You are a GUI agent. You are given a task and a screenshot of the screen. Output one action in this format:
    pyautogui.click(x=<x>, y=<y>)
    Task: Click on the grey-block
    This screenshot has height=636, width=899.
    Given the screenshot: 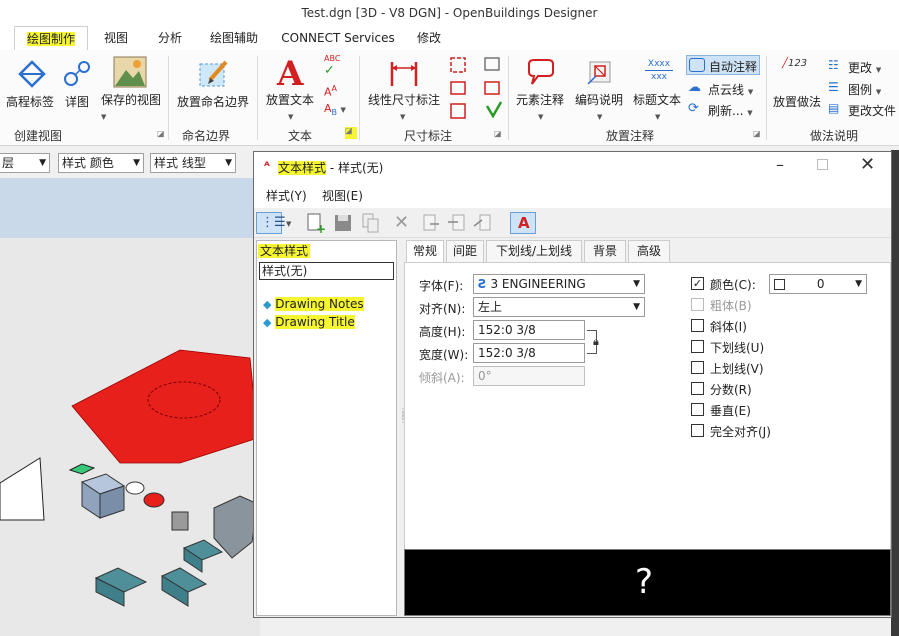 What is the action you would take?
    pyautogui.click(x=236, y=527)
    